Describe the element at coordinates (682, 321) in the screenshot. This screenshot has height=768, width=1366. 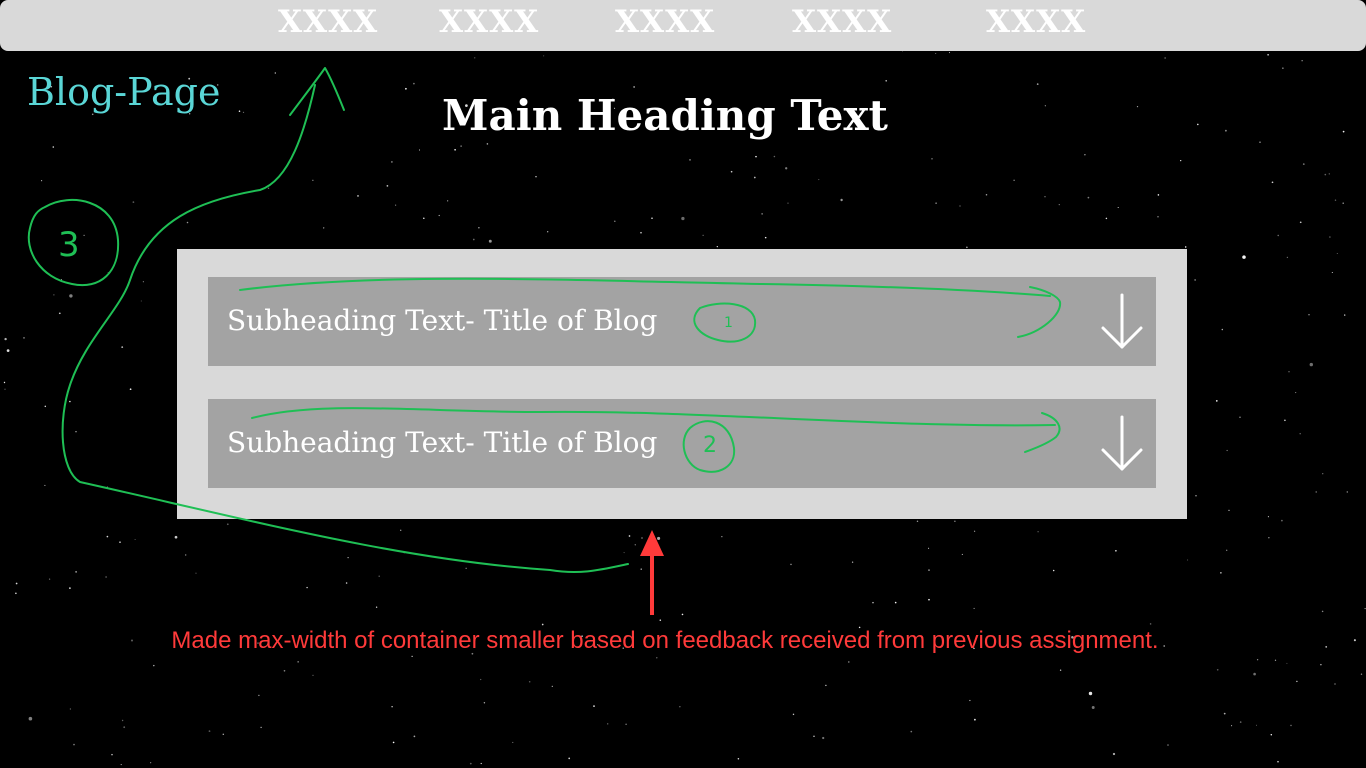
I see `blog-row-1: Subheading Text- Title of Blog` at that location.